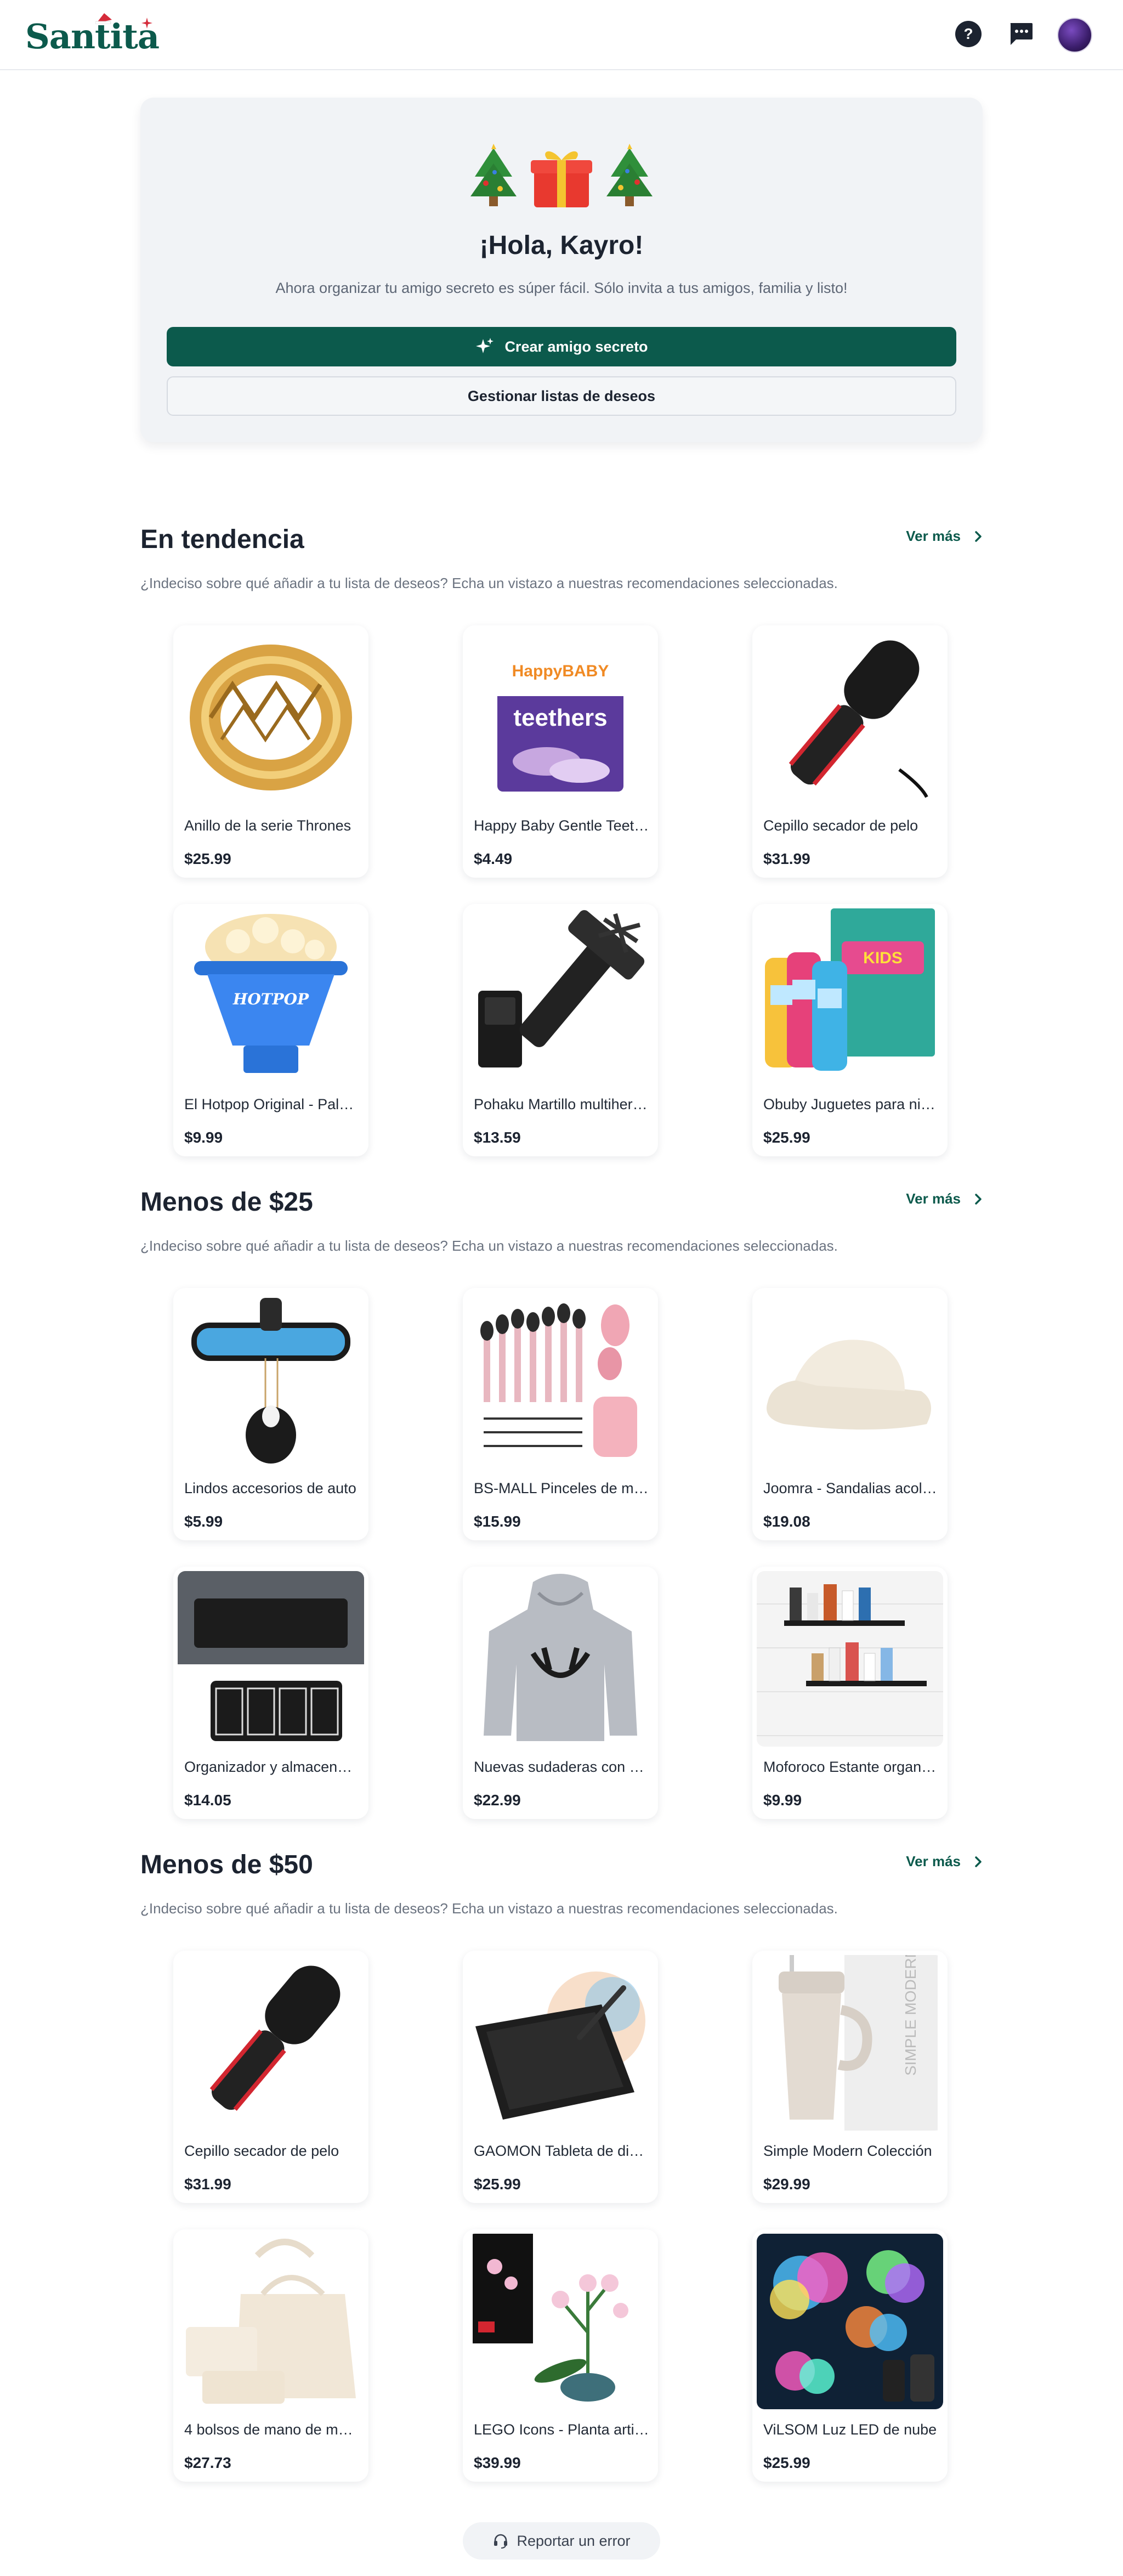 Image resolution: width=1123 pixels, height=2576 pixels. I want to click on car-organizer-image, so click(271, 1659).